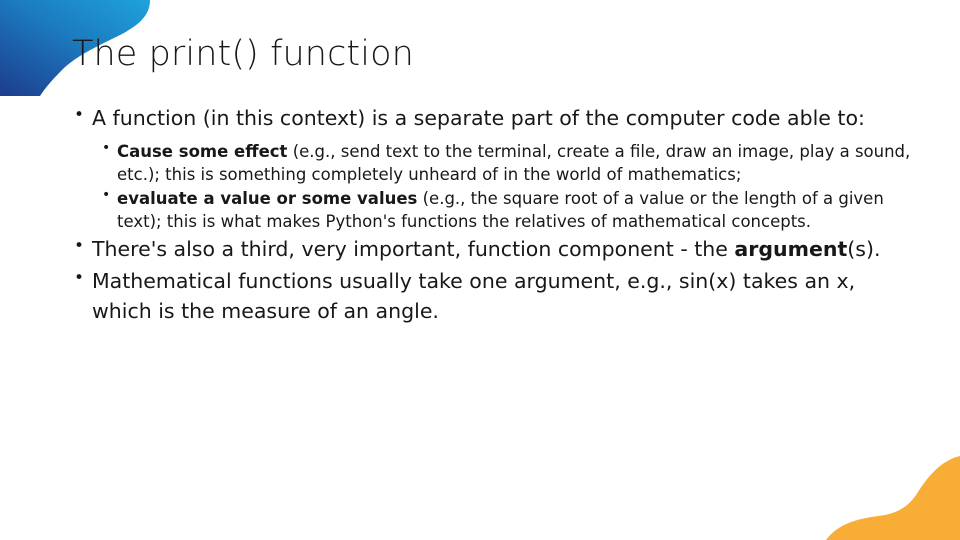 Image resolution: width=960 pixels, height=540 pixels. I want to click on bottom-right-orange-blob-icon, so click(893, 498).